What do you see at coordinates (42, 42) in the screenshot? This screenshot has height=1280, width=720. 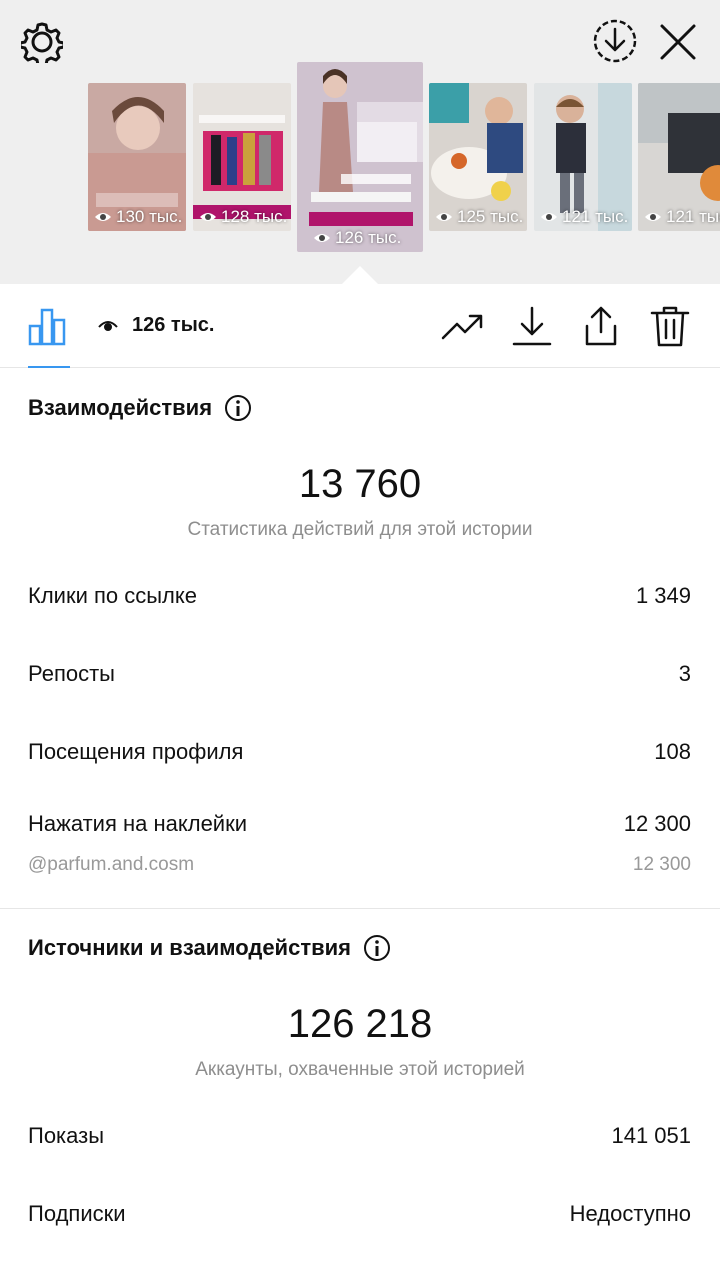 I see `gear-icon` at bounding box center [42, 42].